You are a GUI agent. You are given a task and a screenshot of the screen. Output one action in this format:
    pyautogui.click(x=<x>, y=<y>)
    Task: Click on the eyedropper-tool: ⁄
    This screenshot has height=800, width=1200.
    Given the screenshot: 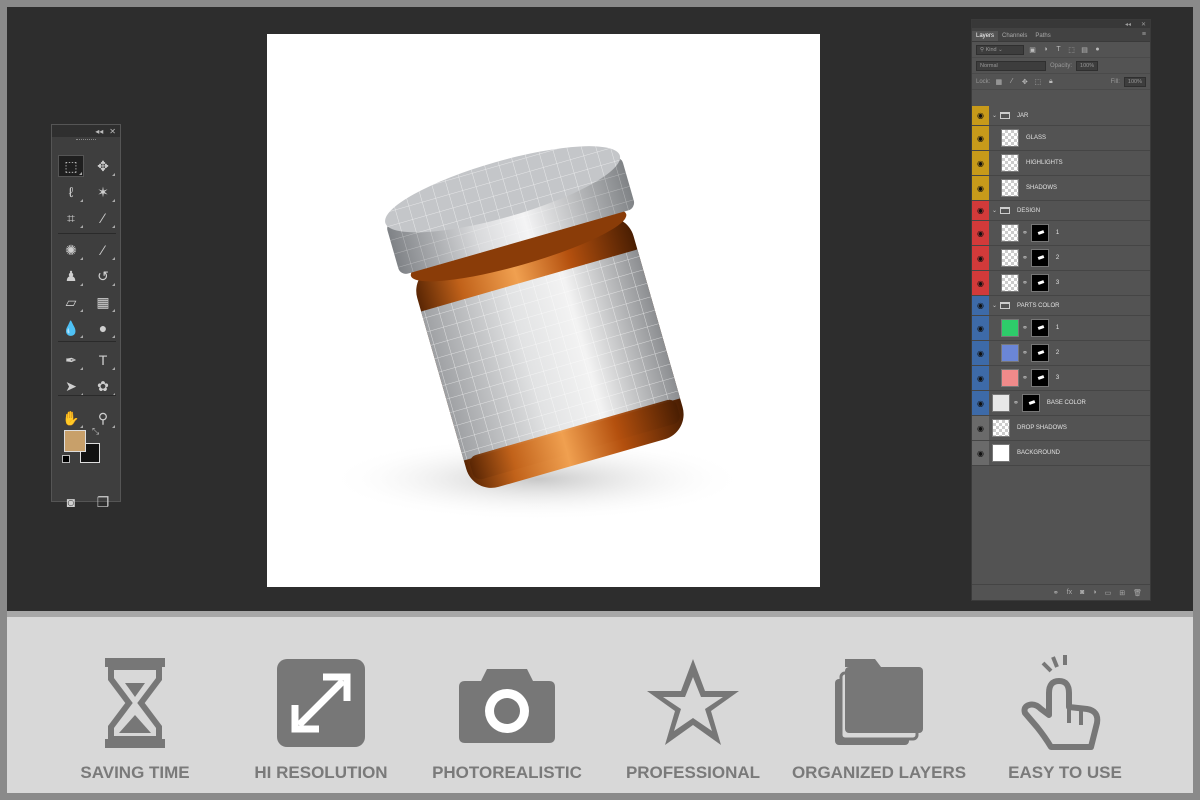 What is the action you would take?
    pyautogui.click(x=103, y=218)
    